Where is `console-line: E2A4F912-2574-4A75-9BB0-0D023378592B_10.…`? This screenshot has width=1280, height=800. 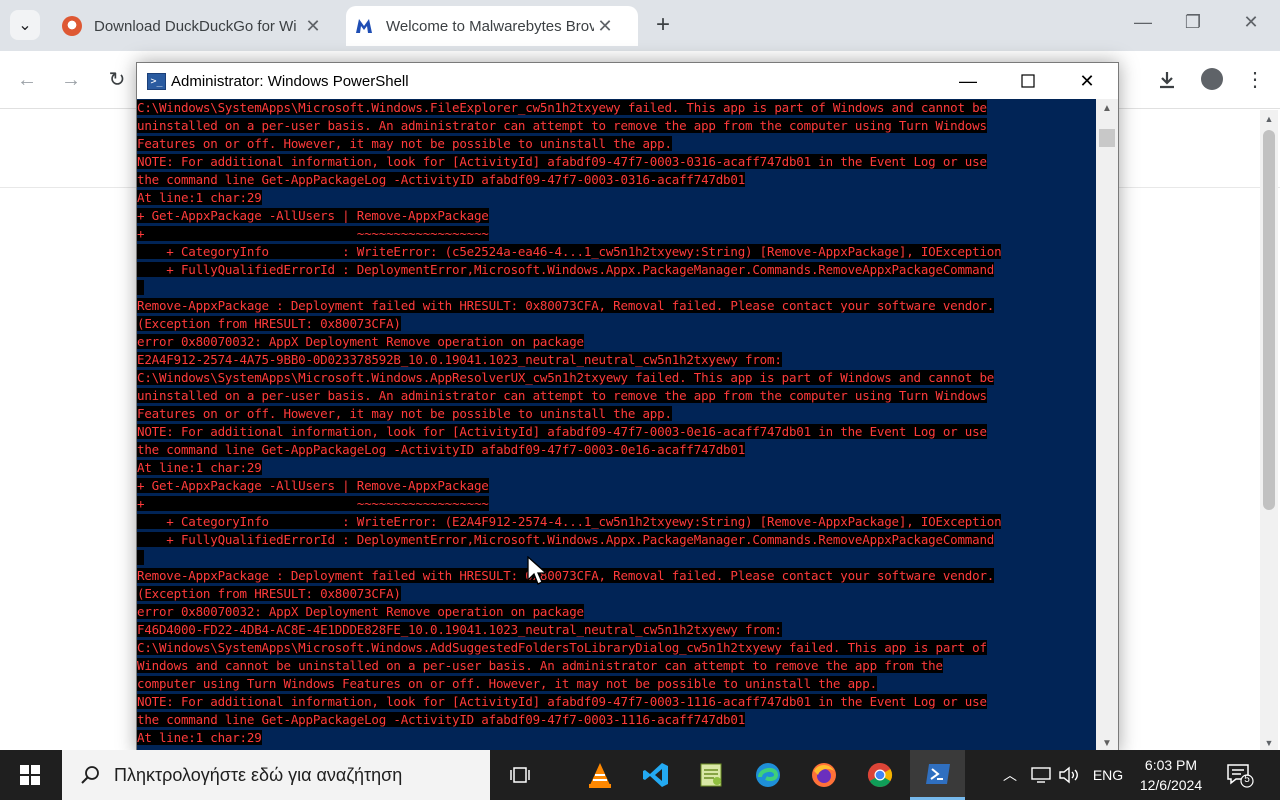
console-line: E2A4F912-2574-4A75-9BB0-0D023378592B_10.… is located at coordinates (616, 360).